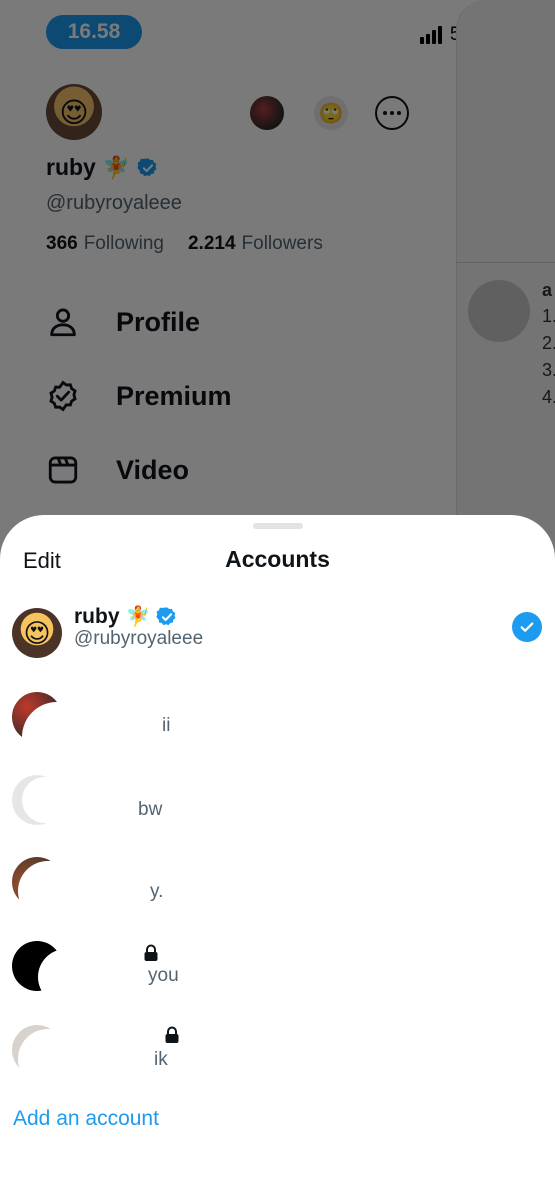 This screenshot has width=555, height=1200. I want to click on menu-item-premium: Premium, so click(139, 396).